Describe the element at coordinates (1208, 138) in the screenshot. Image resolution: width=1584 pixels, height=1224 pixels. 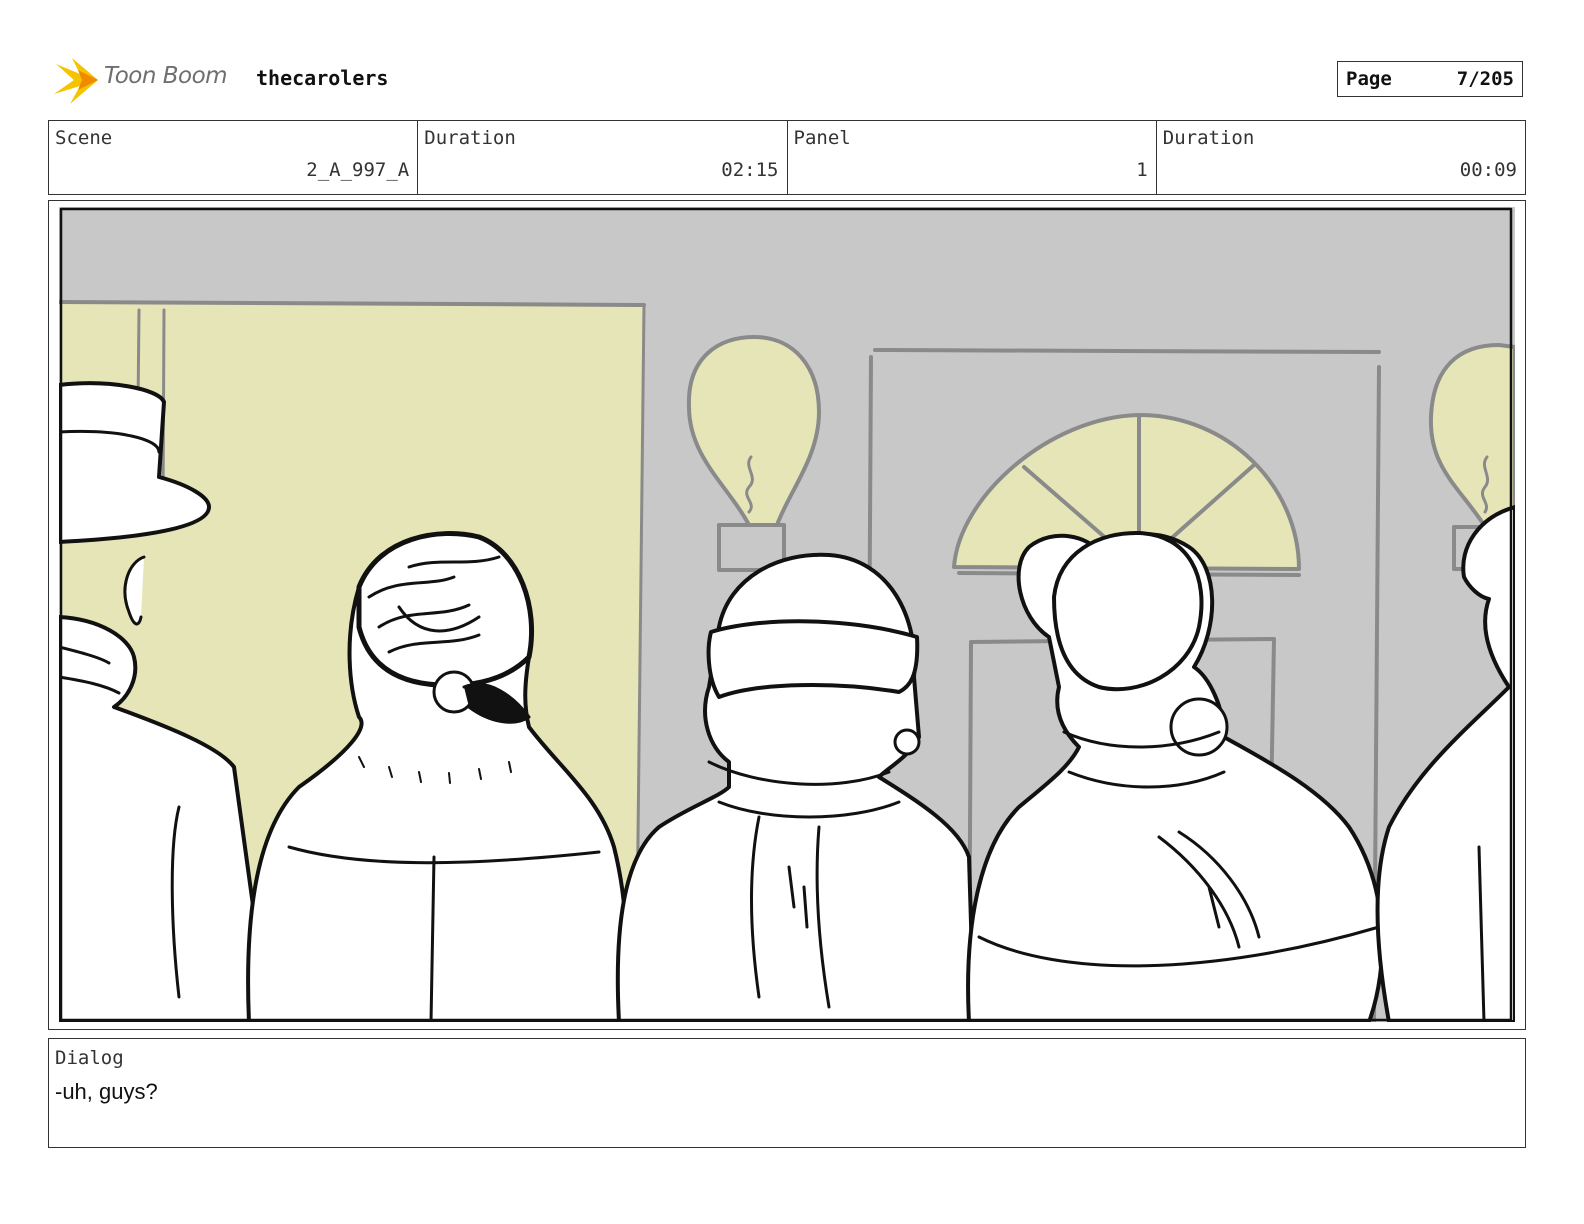
I see `panel-duration-label: Duration` at that location.